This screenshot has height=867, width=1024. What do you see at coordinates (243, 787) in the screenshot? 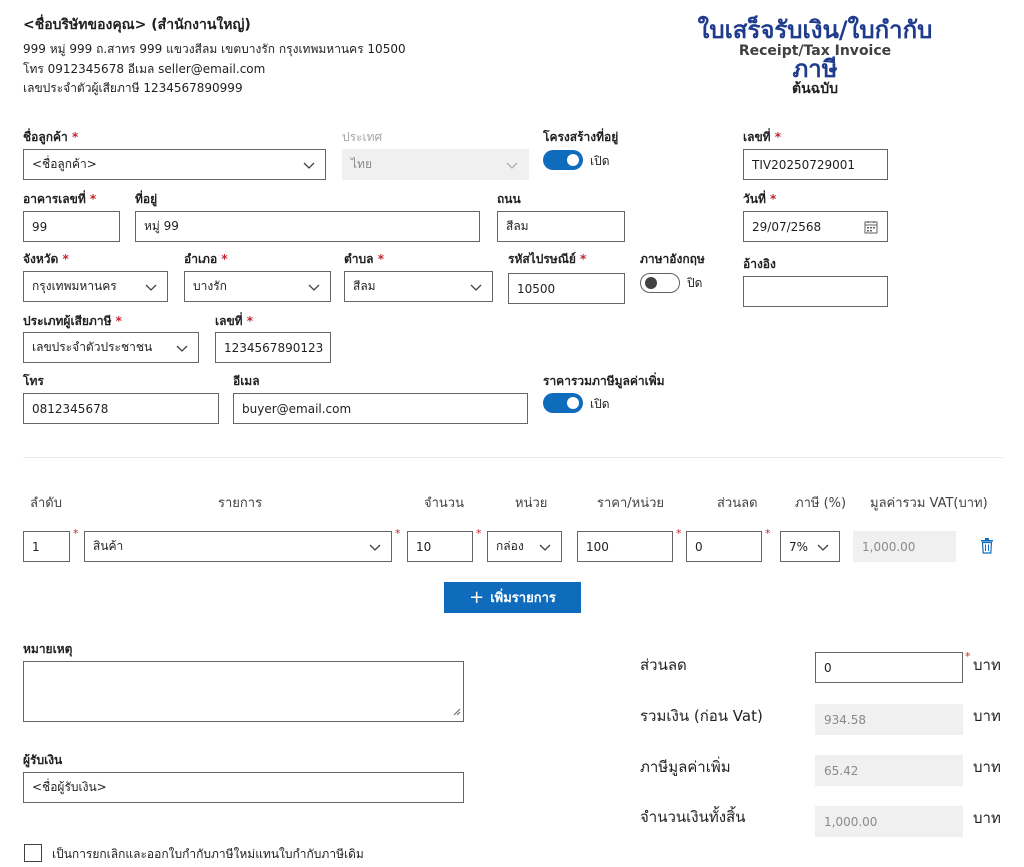
I see `receiver-input: <ชื่อผู้รับเงิน>` at bounding box center [243, 787].